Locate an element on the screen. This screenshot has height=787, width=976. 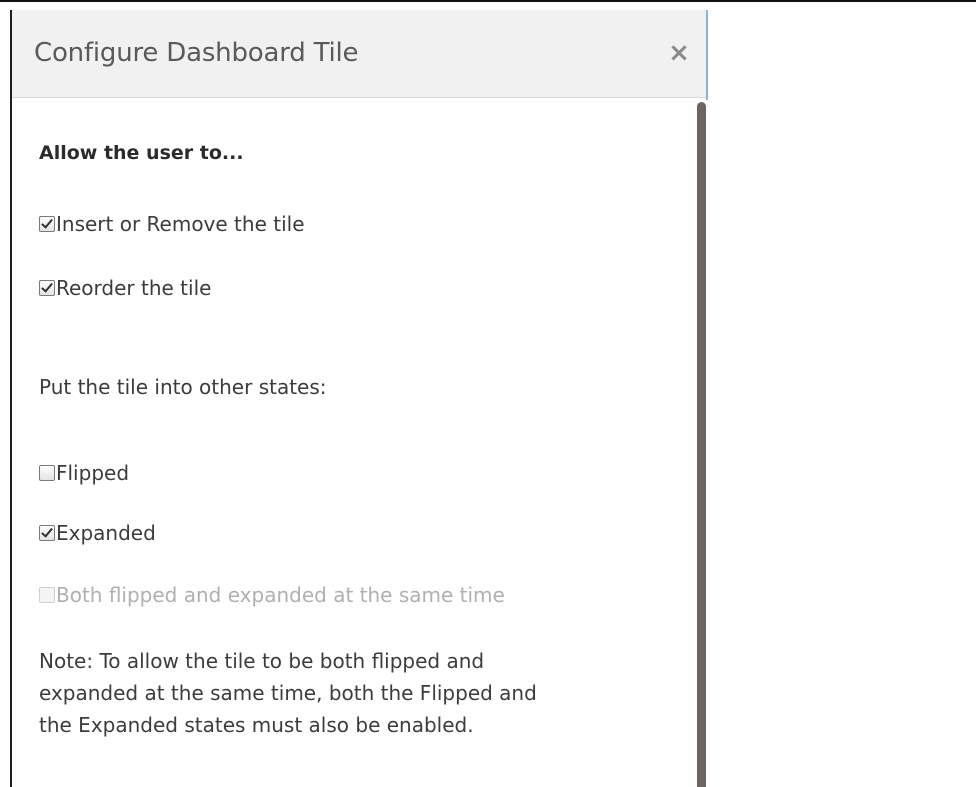
expanded-label: Expanded is located at coordinates (106, 533).